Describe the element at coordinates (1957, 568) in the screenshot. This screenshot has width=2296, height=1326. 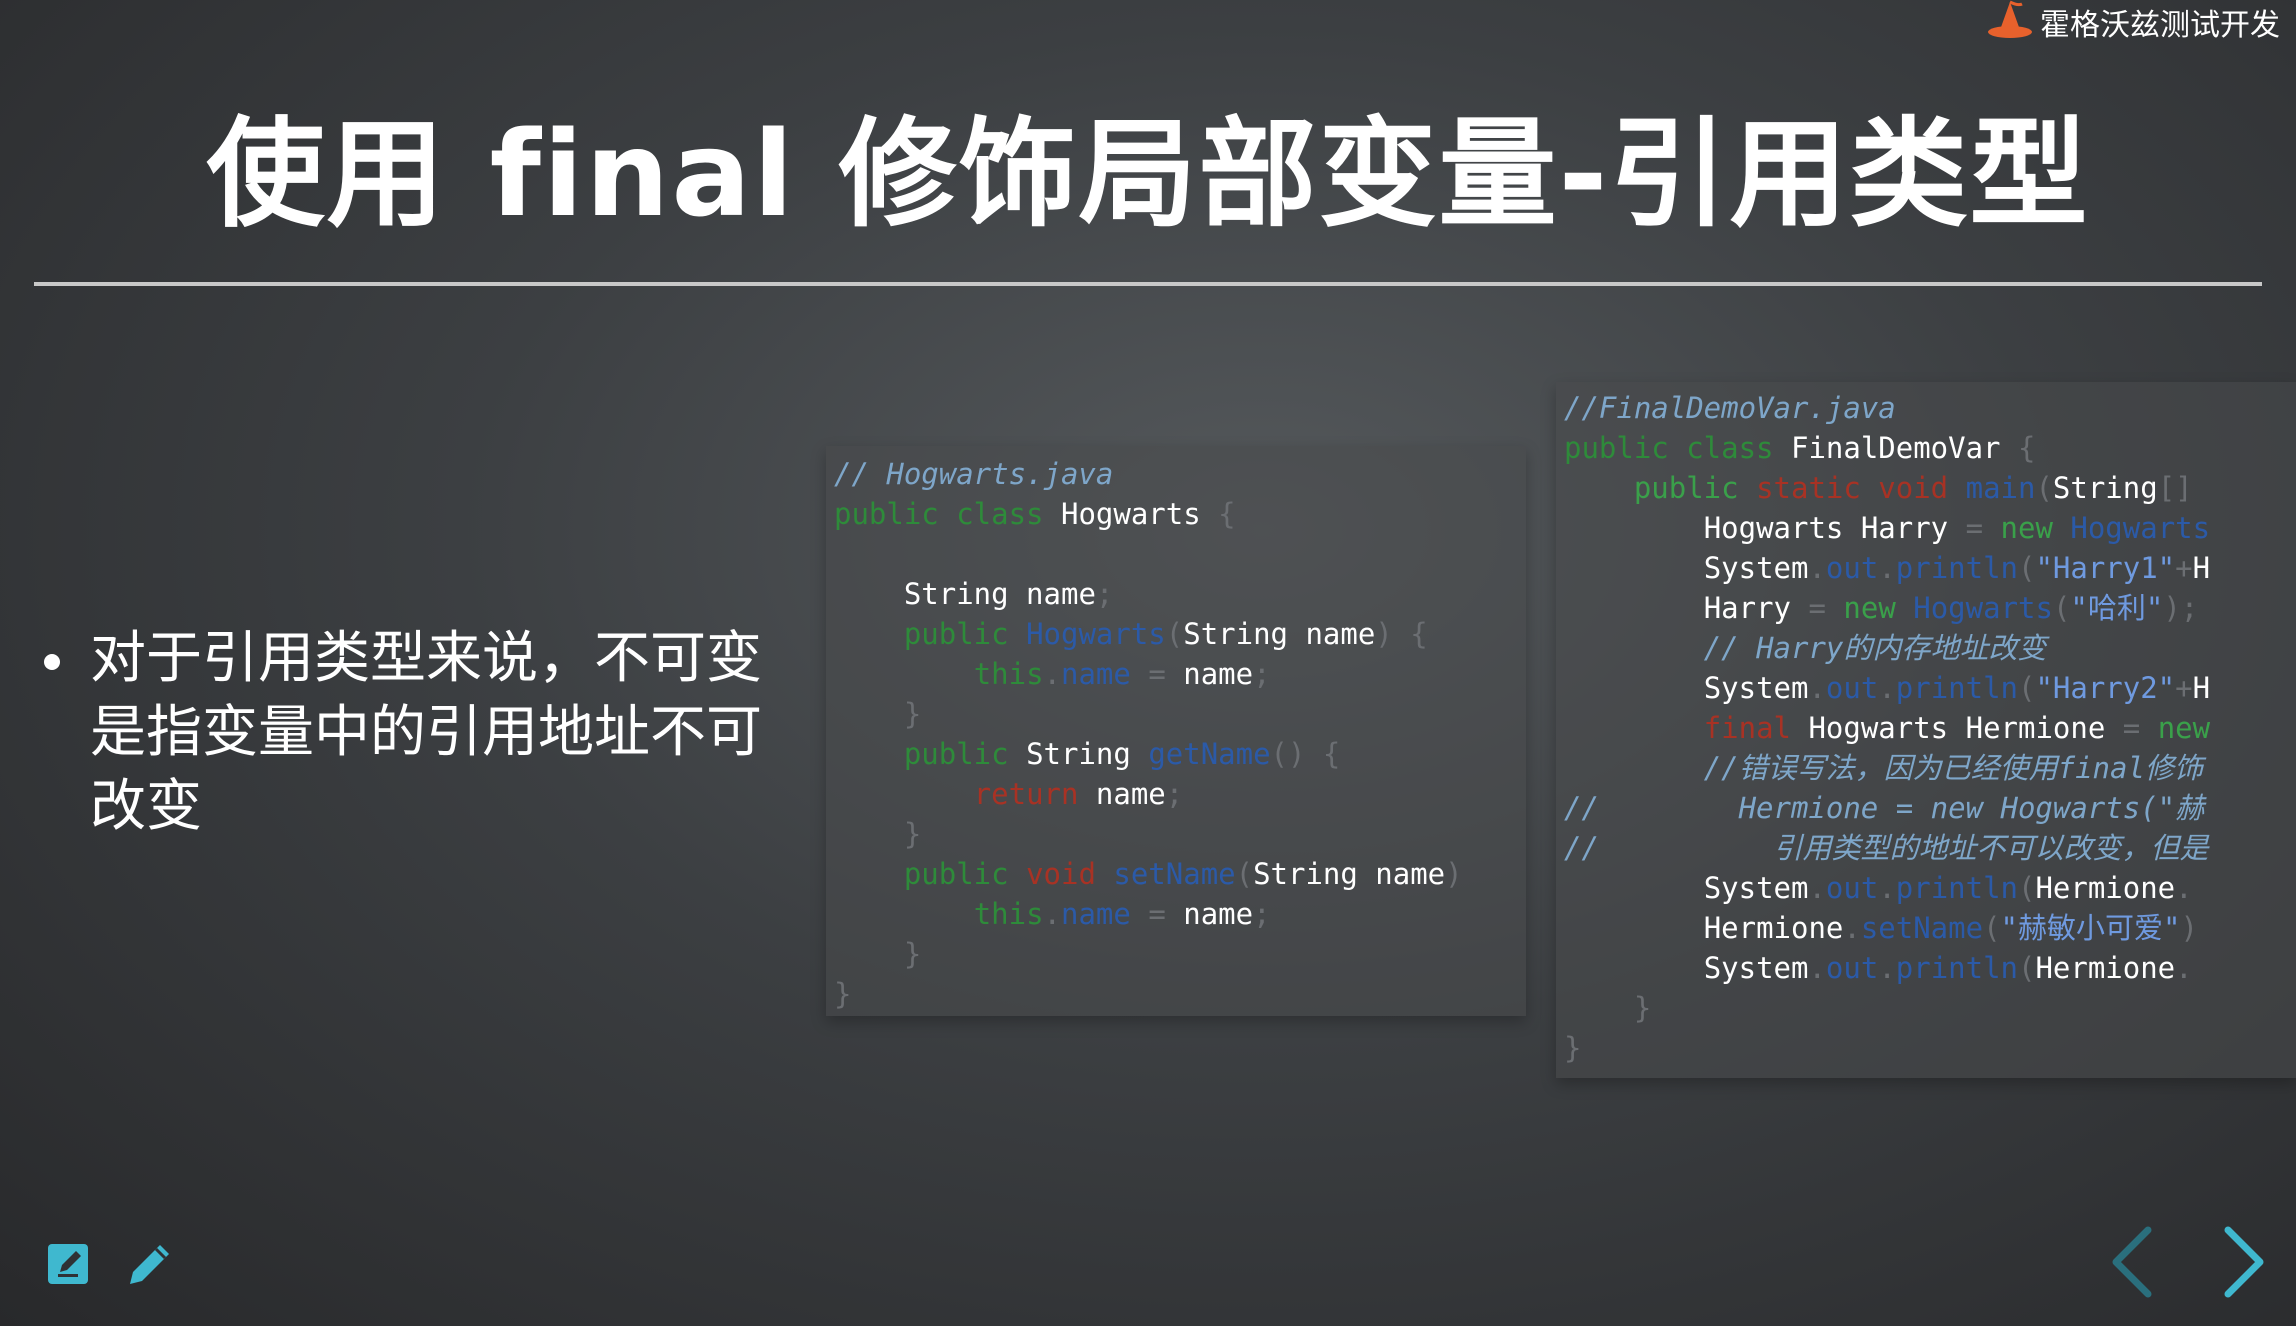
I see `code-line: System.out.println("Harry1"+H` at that location.